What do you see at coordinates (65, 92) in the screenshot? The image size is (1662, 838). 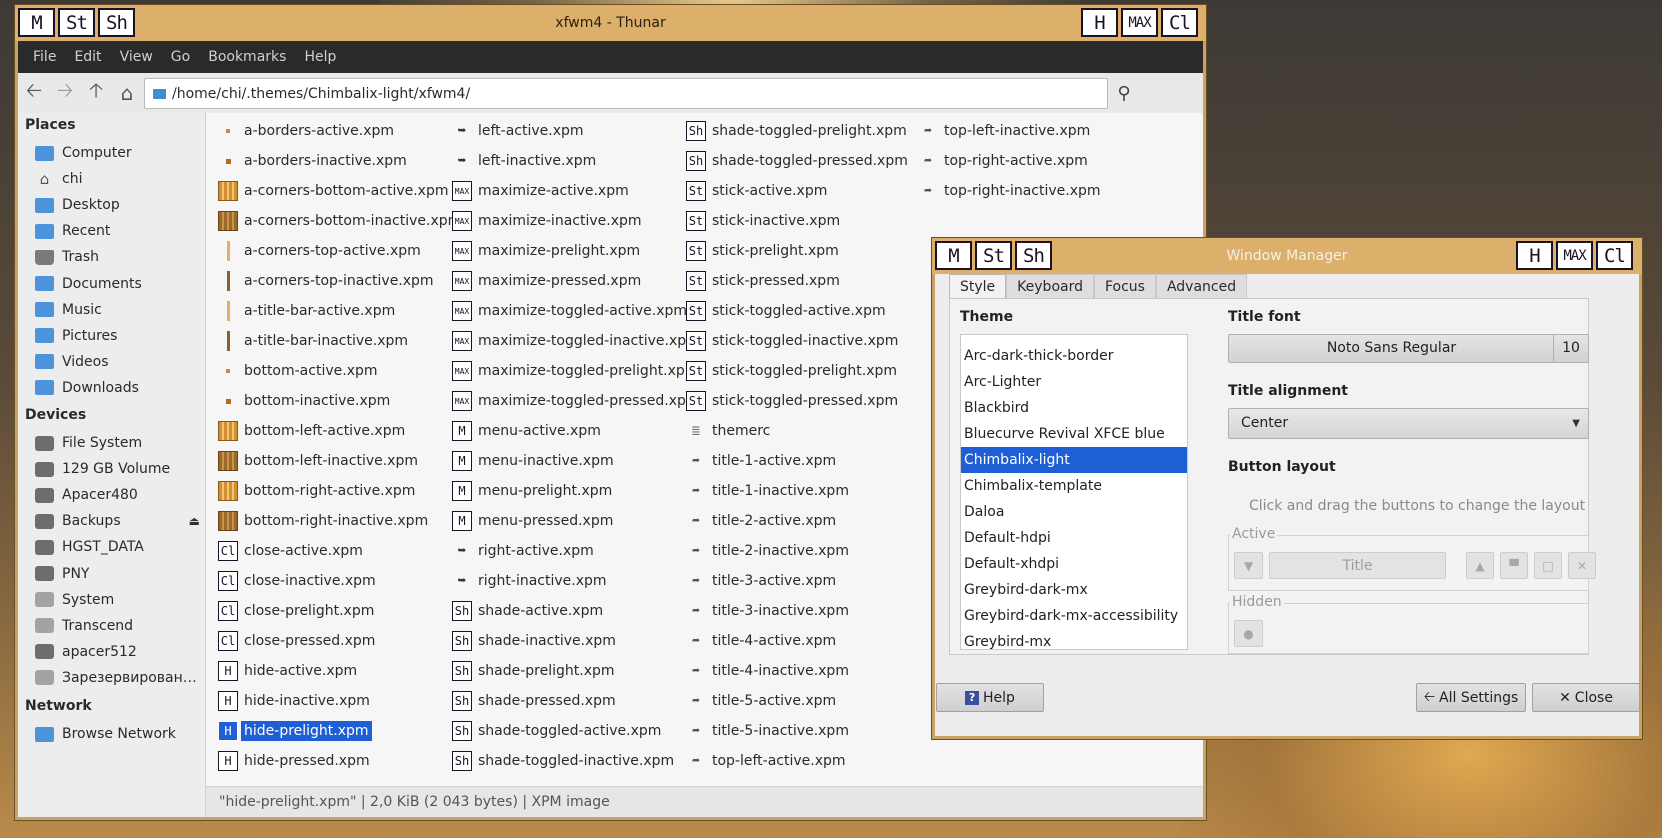 I see `forward-arrow-icon: 🡢` at bounding box center [65, 92].